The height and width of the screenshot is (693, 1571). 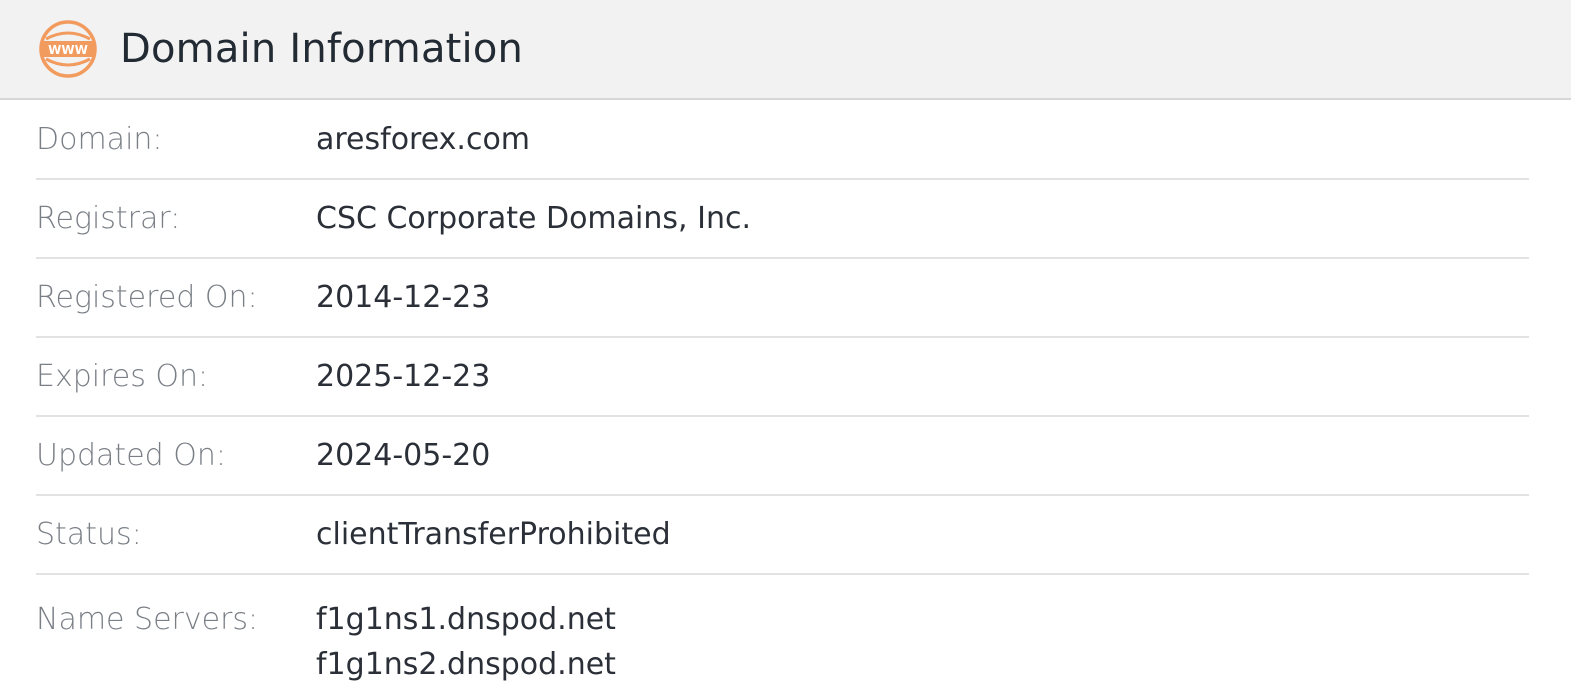 What do you see at coordinates (782, 456) in the screenshot?
I see `table-row: Updated On: 2024-05-20` at bounding box center [782, 456].